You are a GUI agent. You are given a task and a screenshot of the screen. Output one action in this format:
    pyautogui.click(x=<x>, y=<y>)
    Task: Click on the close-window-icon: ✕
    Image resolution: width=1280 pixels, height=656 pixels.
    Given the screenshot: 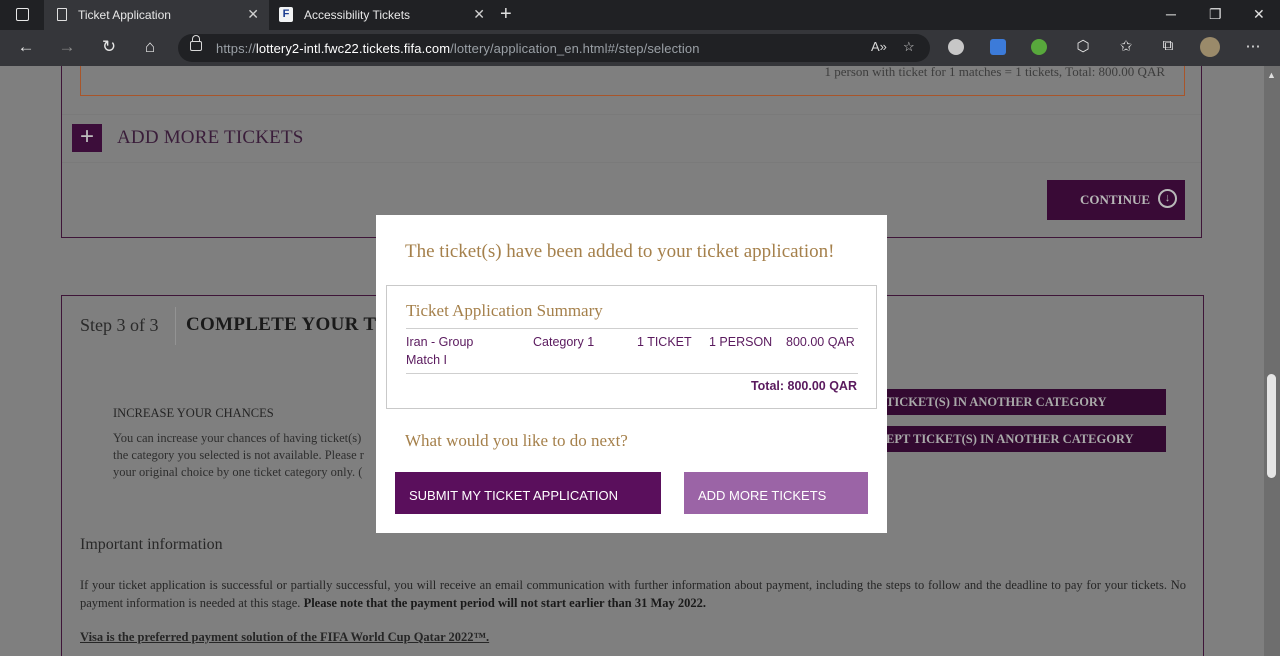 What is the action you would take?
    pyautogui.click(x=1259, y=14)
    